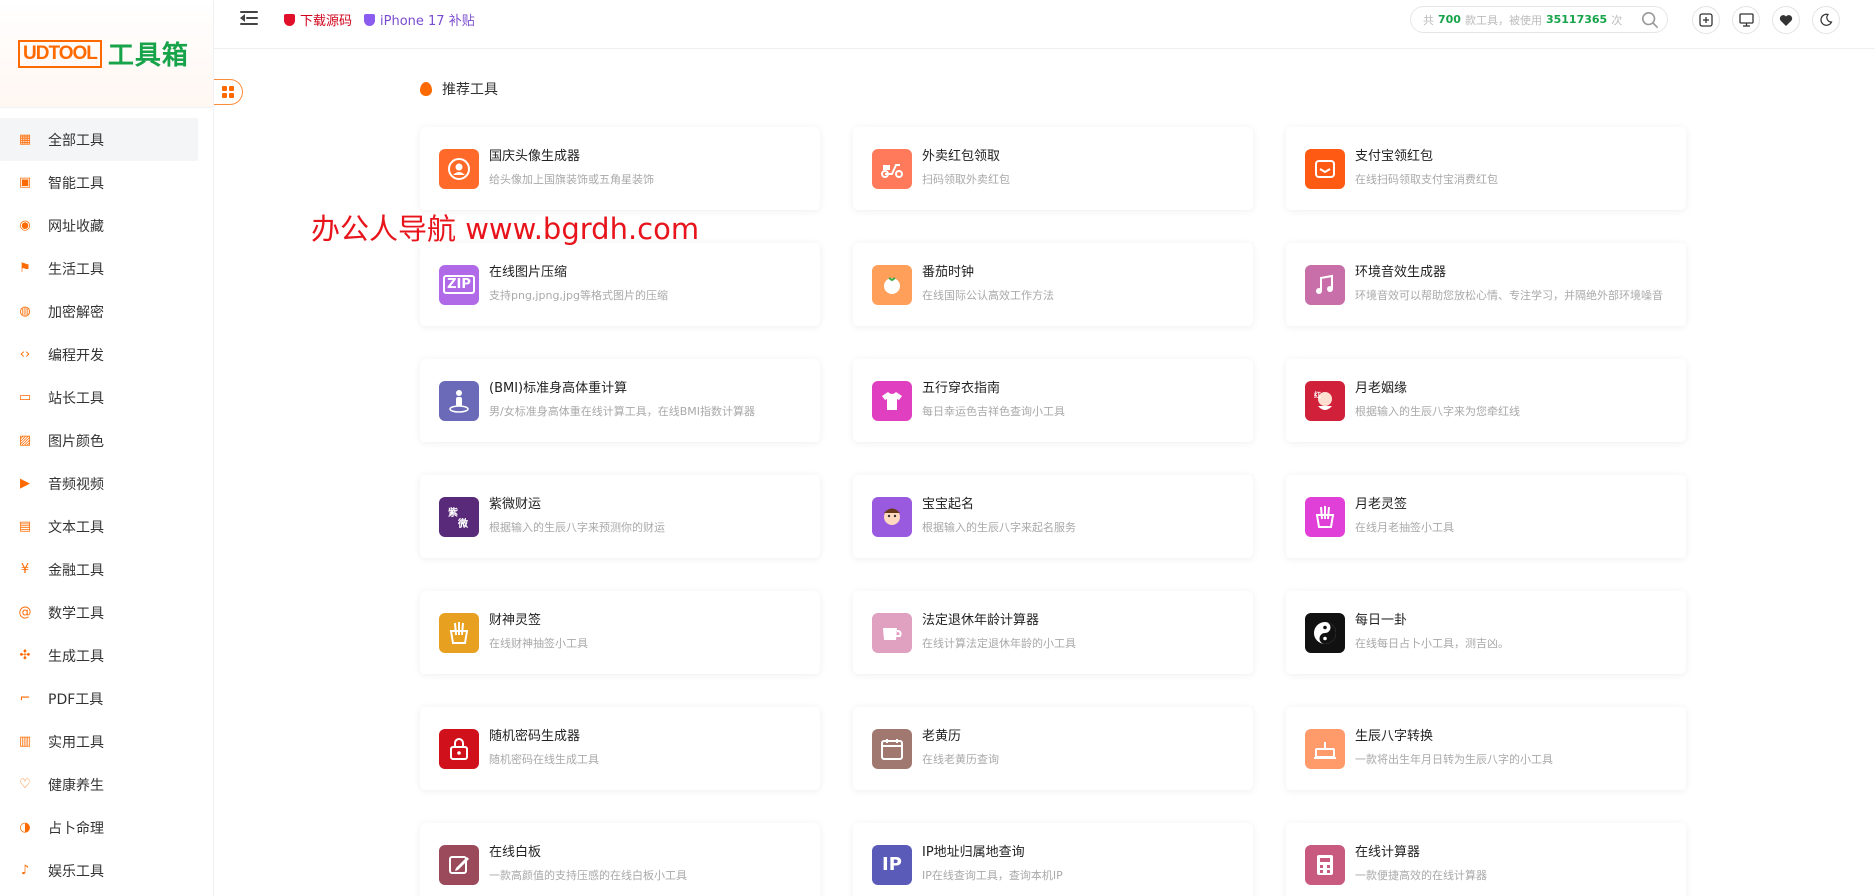  Describe the element at coordinates (1539, 19) in the screenshot. I see `search-input: 共 700 款工具，被使用 35117365 次` at that location.